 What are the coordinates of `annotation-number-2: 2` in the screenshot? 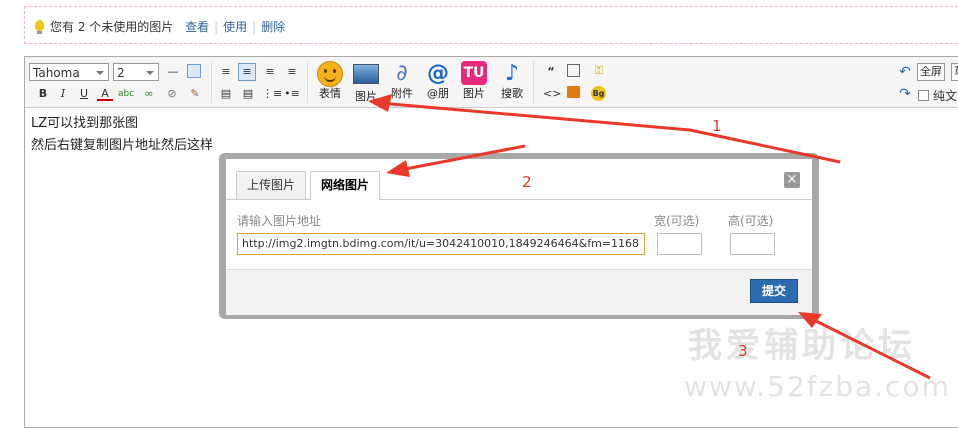 It's located at (527, 182).